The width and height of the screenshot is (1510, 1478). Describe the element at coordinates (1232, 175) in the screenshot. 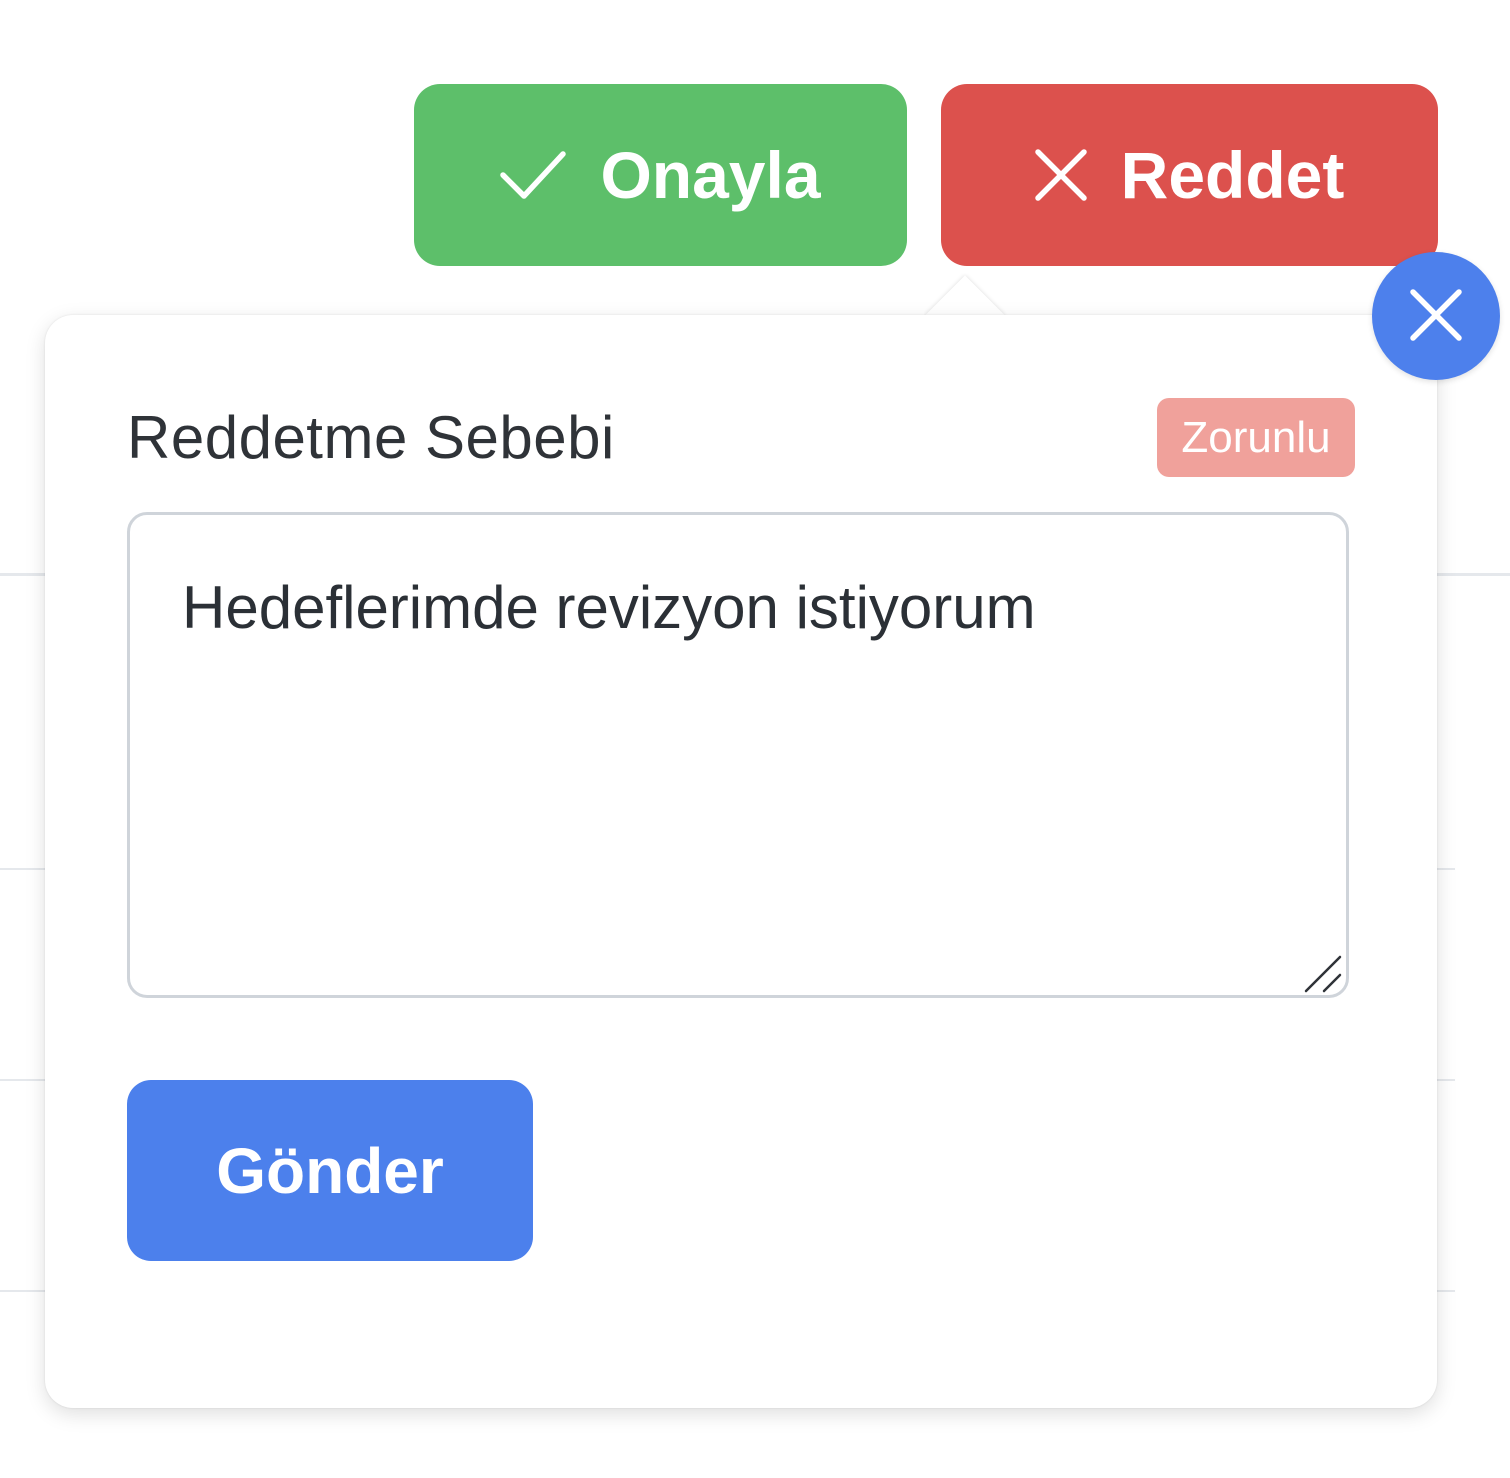

I see `reject-label: Reddet` at that location.